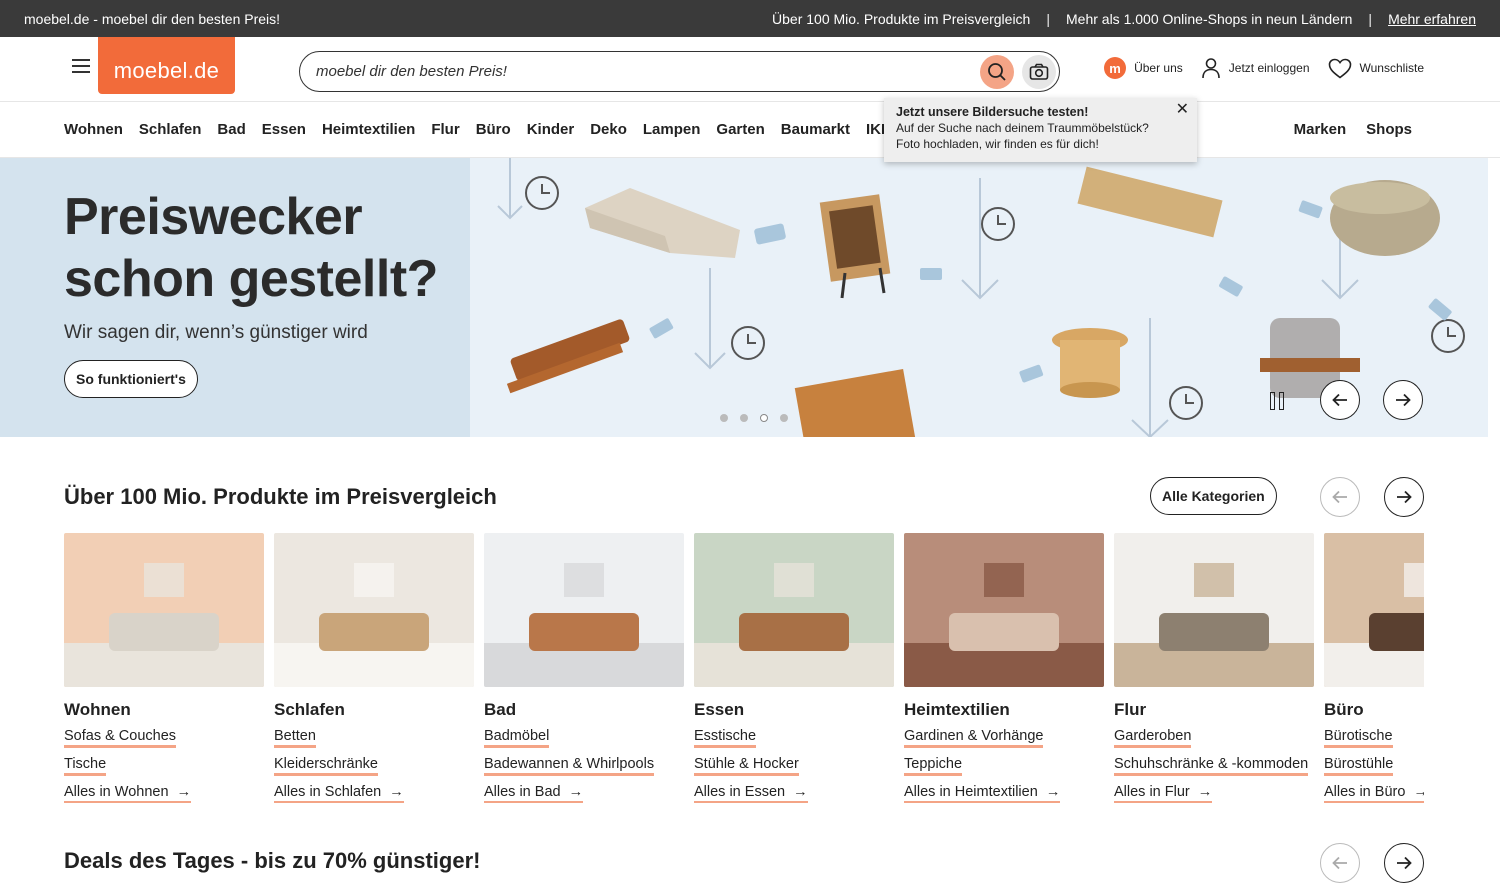 The height and width of the screenshot is (883, 1500). Describe the element at coordinates (1153, 738) in the screenshot. I see `category-link: Garderoben` at that location.